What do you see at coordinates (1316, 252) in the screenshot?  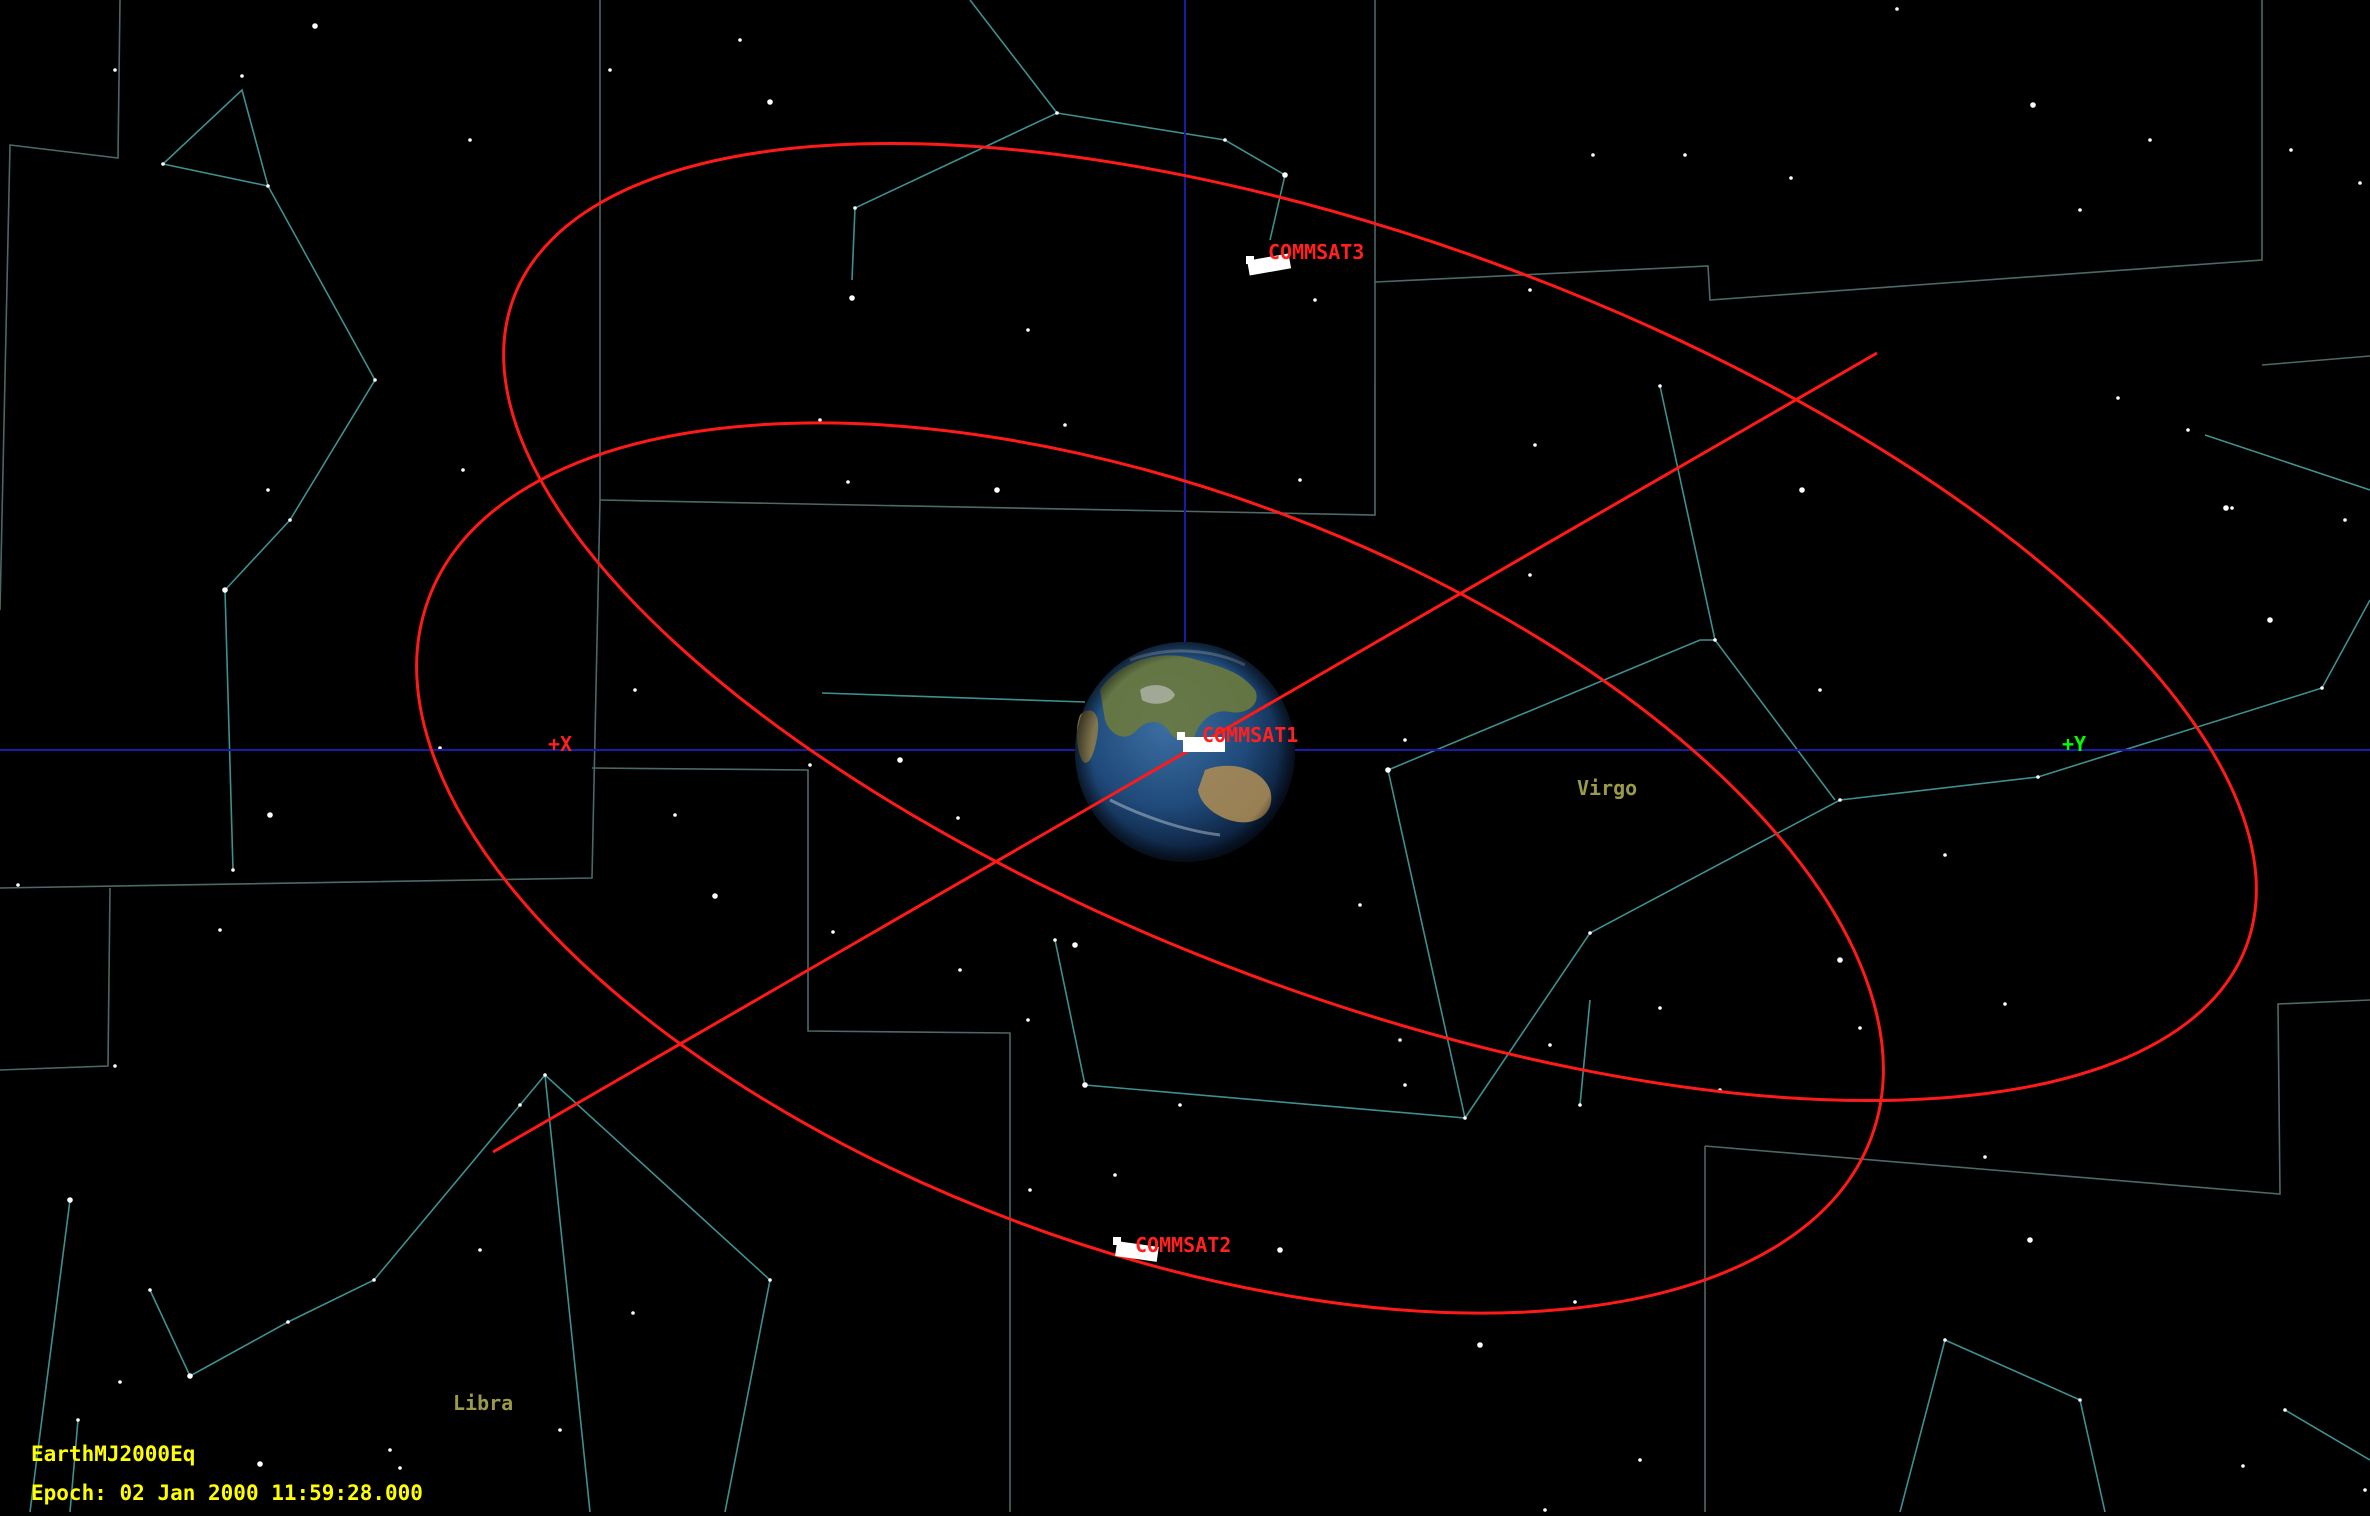 I see `spacecraft-label-commsat3: COMMSAT3` at bounding box center [1316, 252].